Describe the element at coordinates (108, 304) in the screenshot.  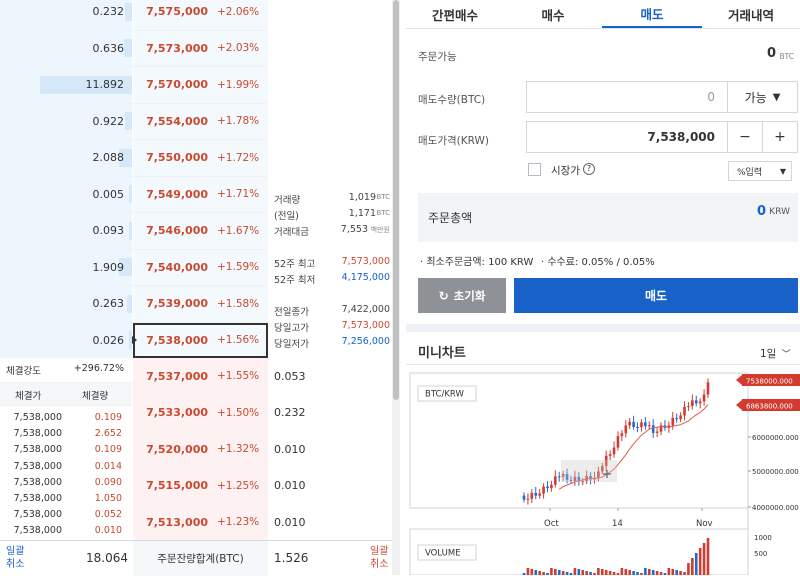
I see `ask-qty: 0.263` at that location.